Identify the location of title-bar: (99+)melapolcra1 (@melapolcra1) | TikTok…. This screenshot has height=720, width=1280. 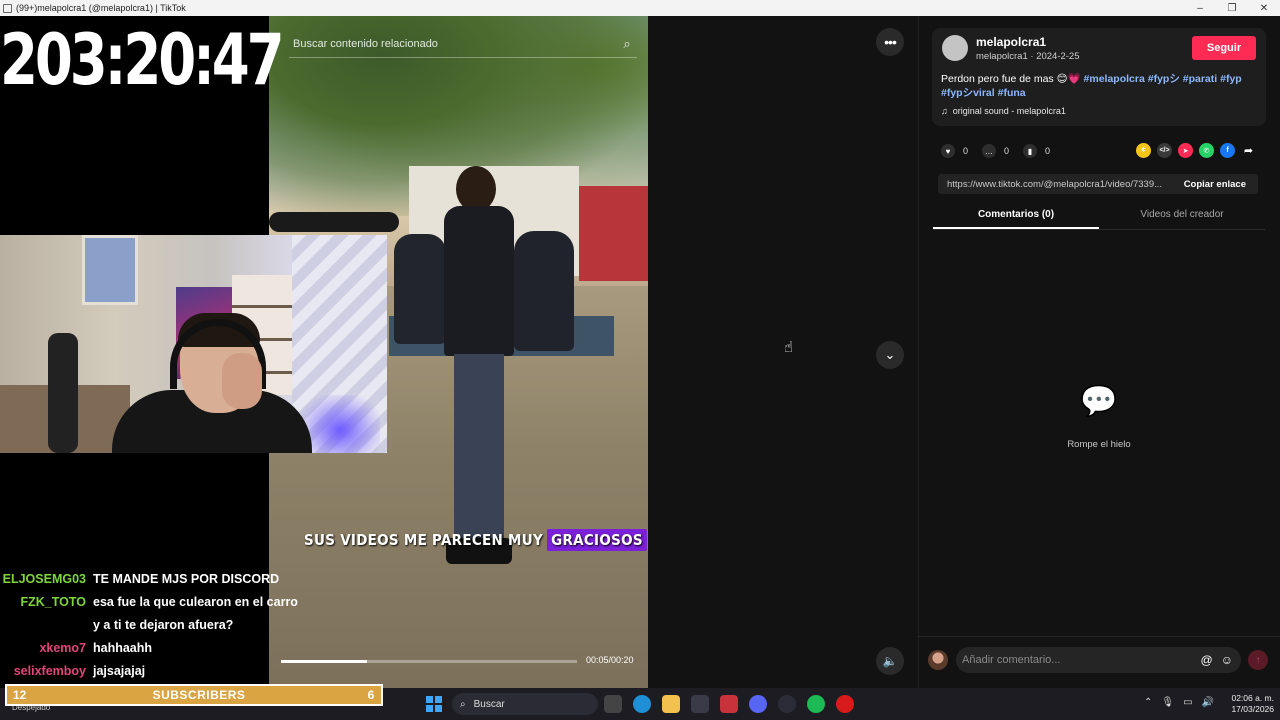
(640, 8).